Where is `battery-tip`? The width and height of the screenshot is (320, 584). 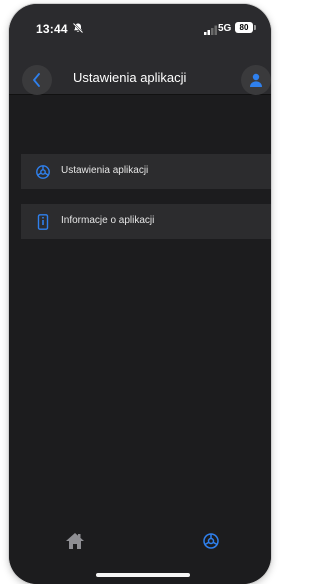
battery-tip is located at coordinates (255, 27).